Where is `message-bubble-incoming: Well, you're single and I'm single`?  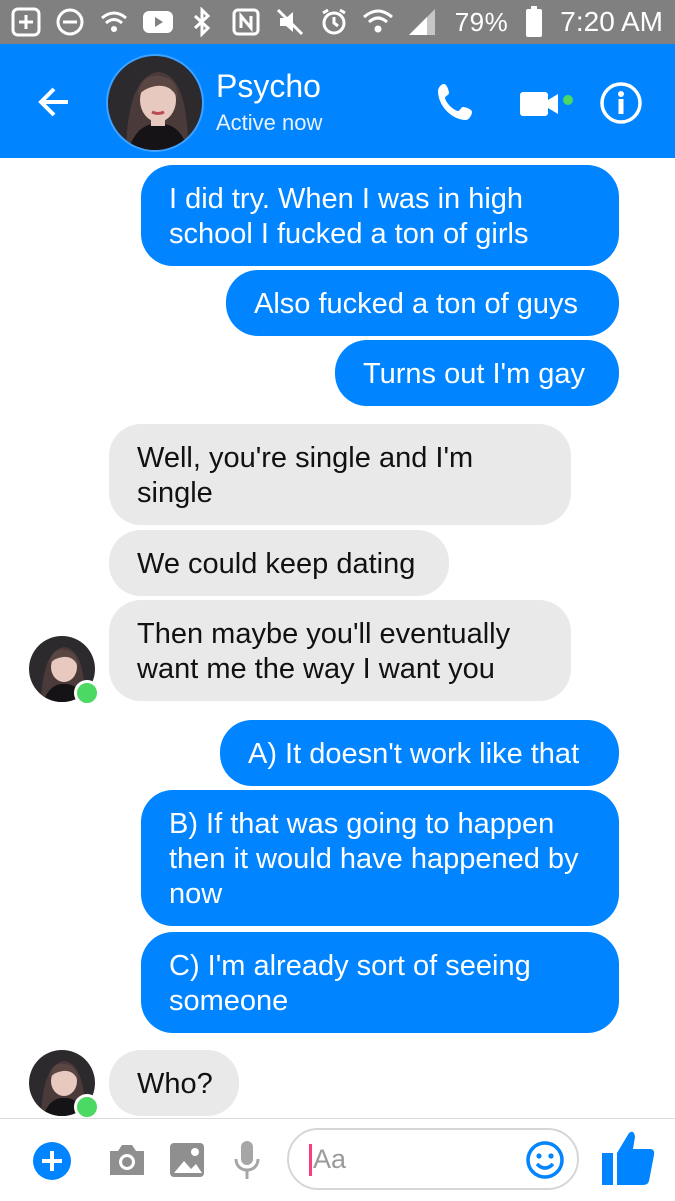
message-bubble-incoming: Well, you're single and I'm single is located at coordinates (340, 474).